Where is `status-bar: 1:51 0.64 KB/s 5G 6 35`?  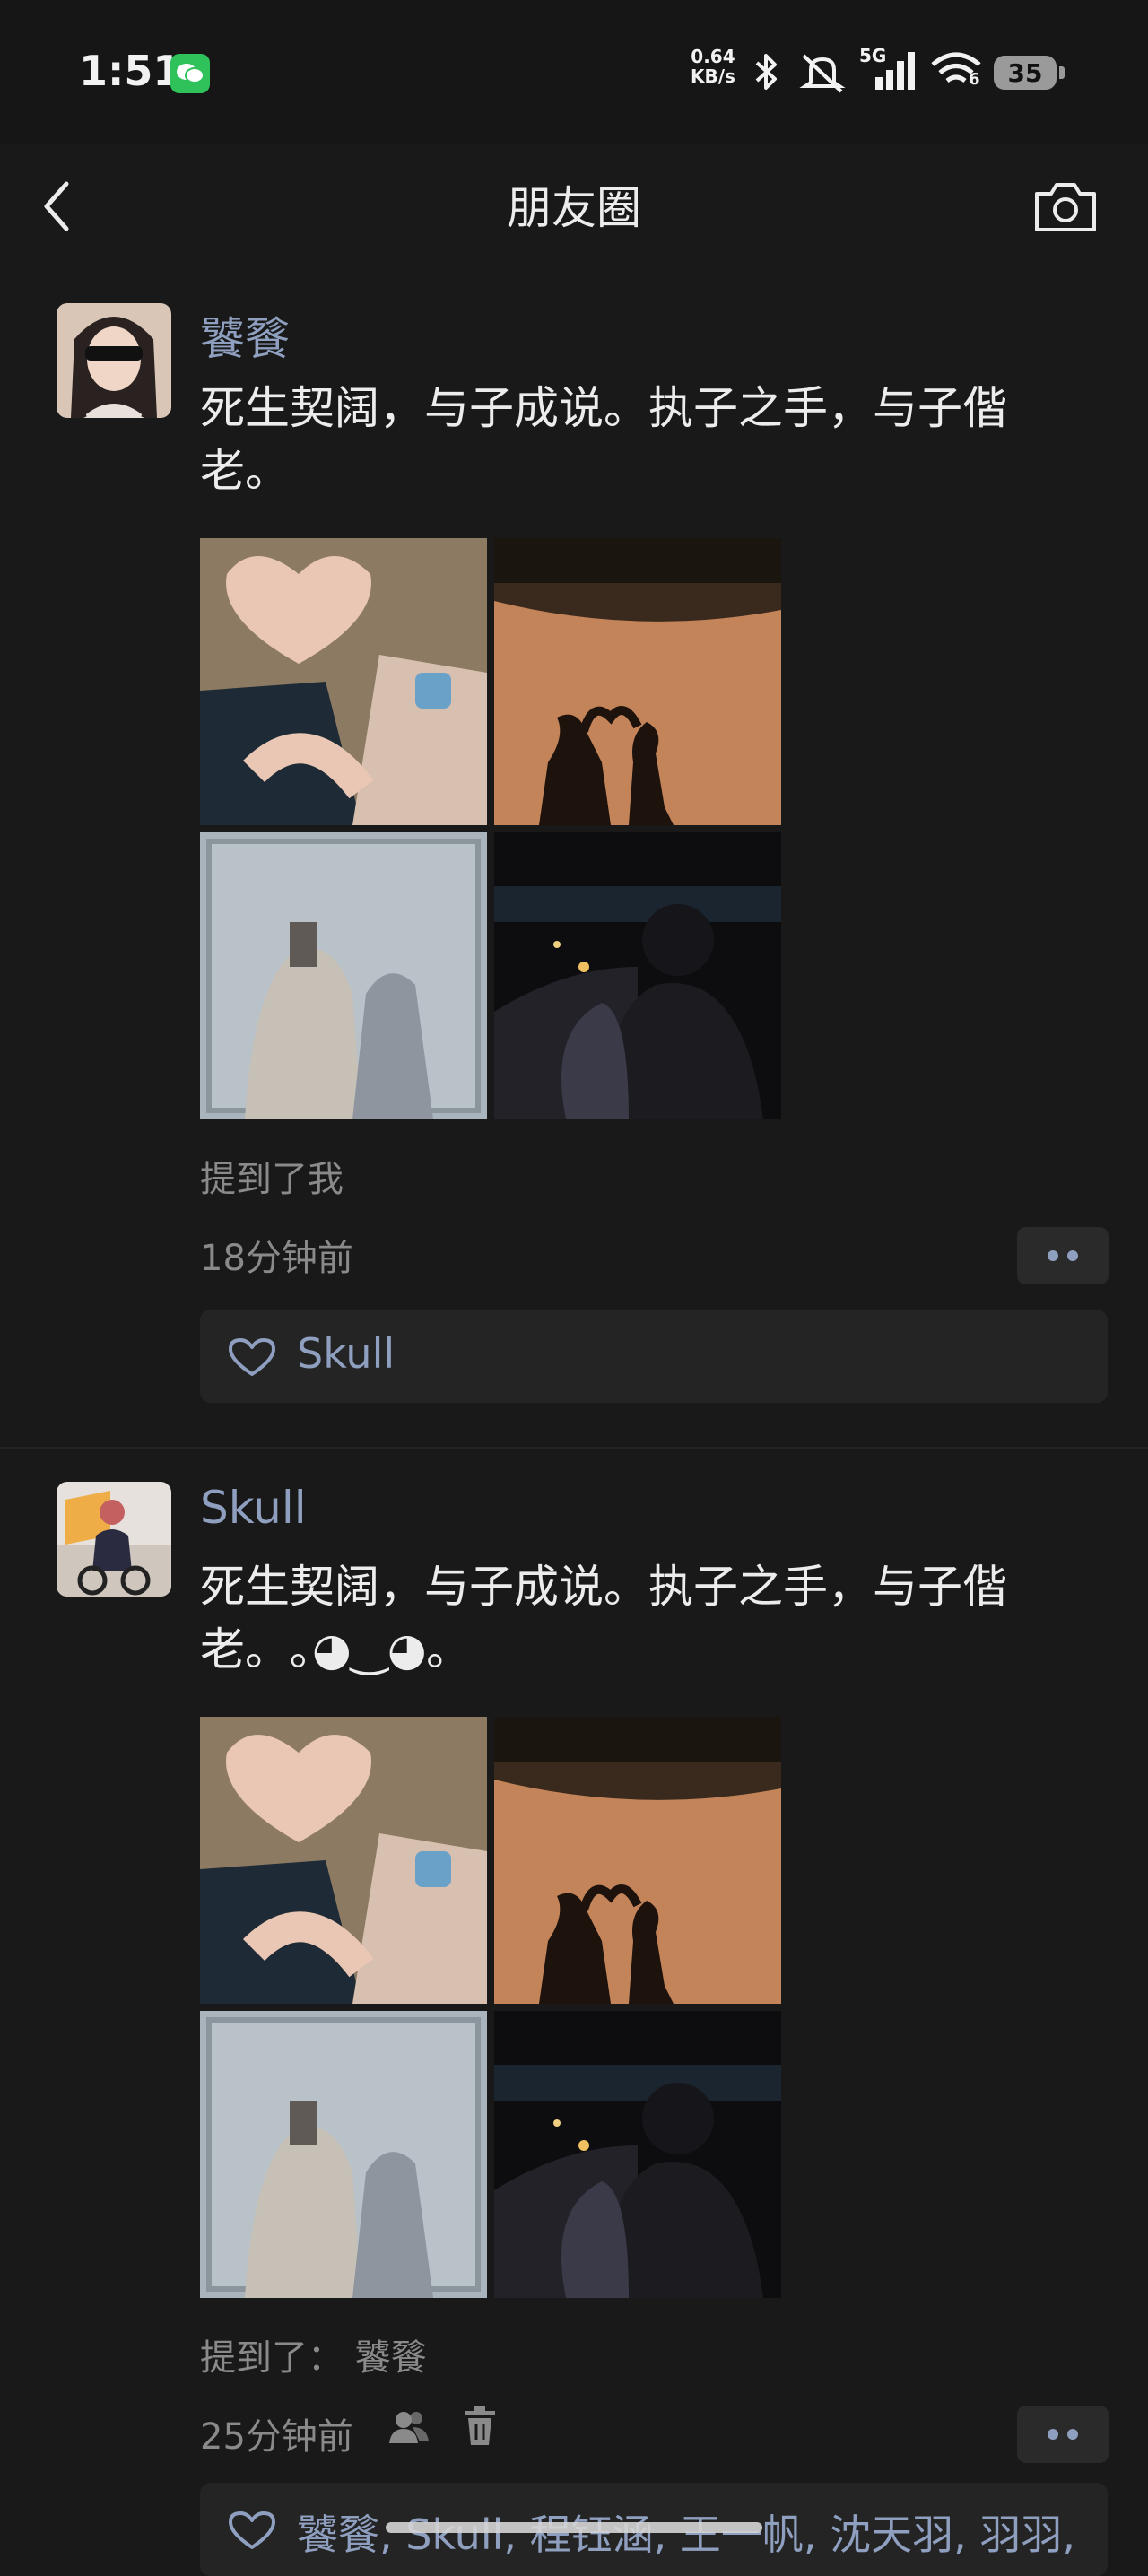
status-bar: 1:51 0.64 KB/s 5G 6 35 is located at coordinates (574, 72).